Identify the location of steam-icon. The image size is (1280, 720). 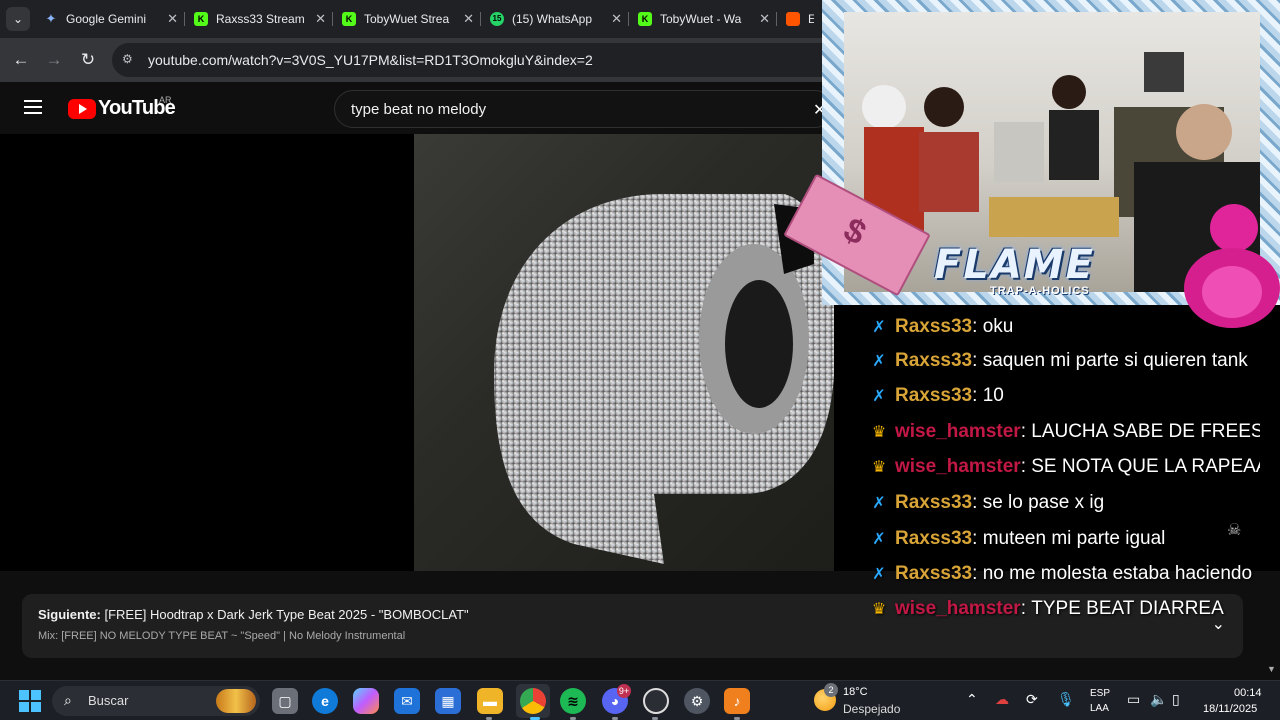
(656, 701).